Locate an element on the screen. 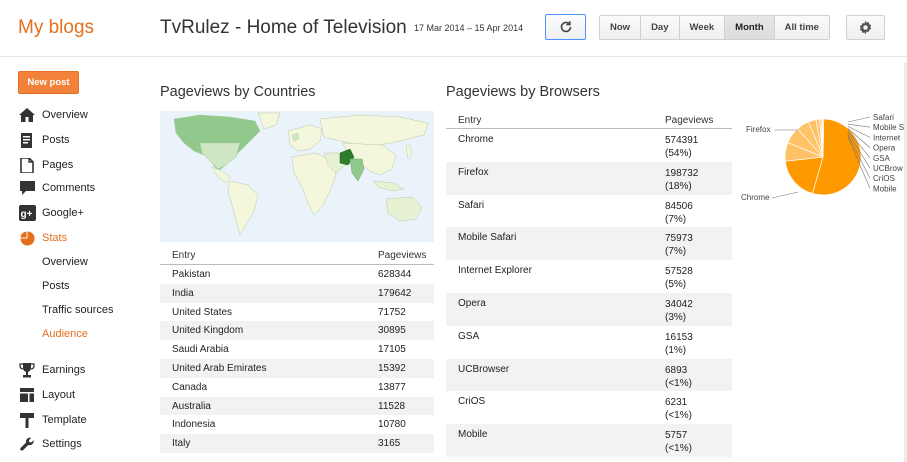  pie-label-internet: Internet is located at coordinates (887, 137).